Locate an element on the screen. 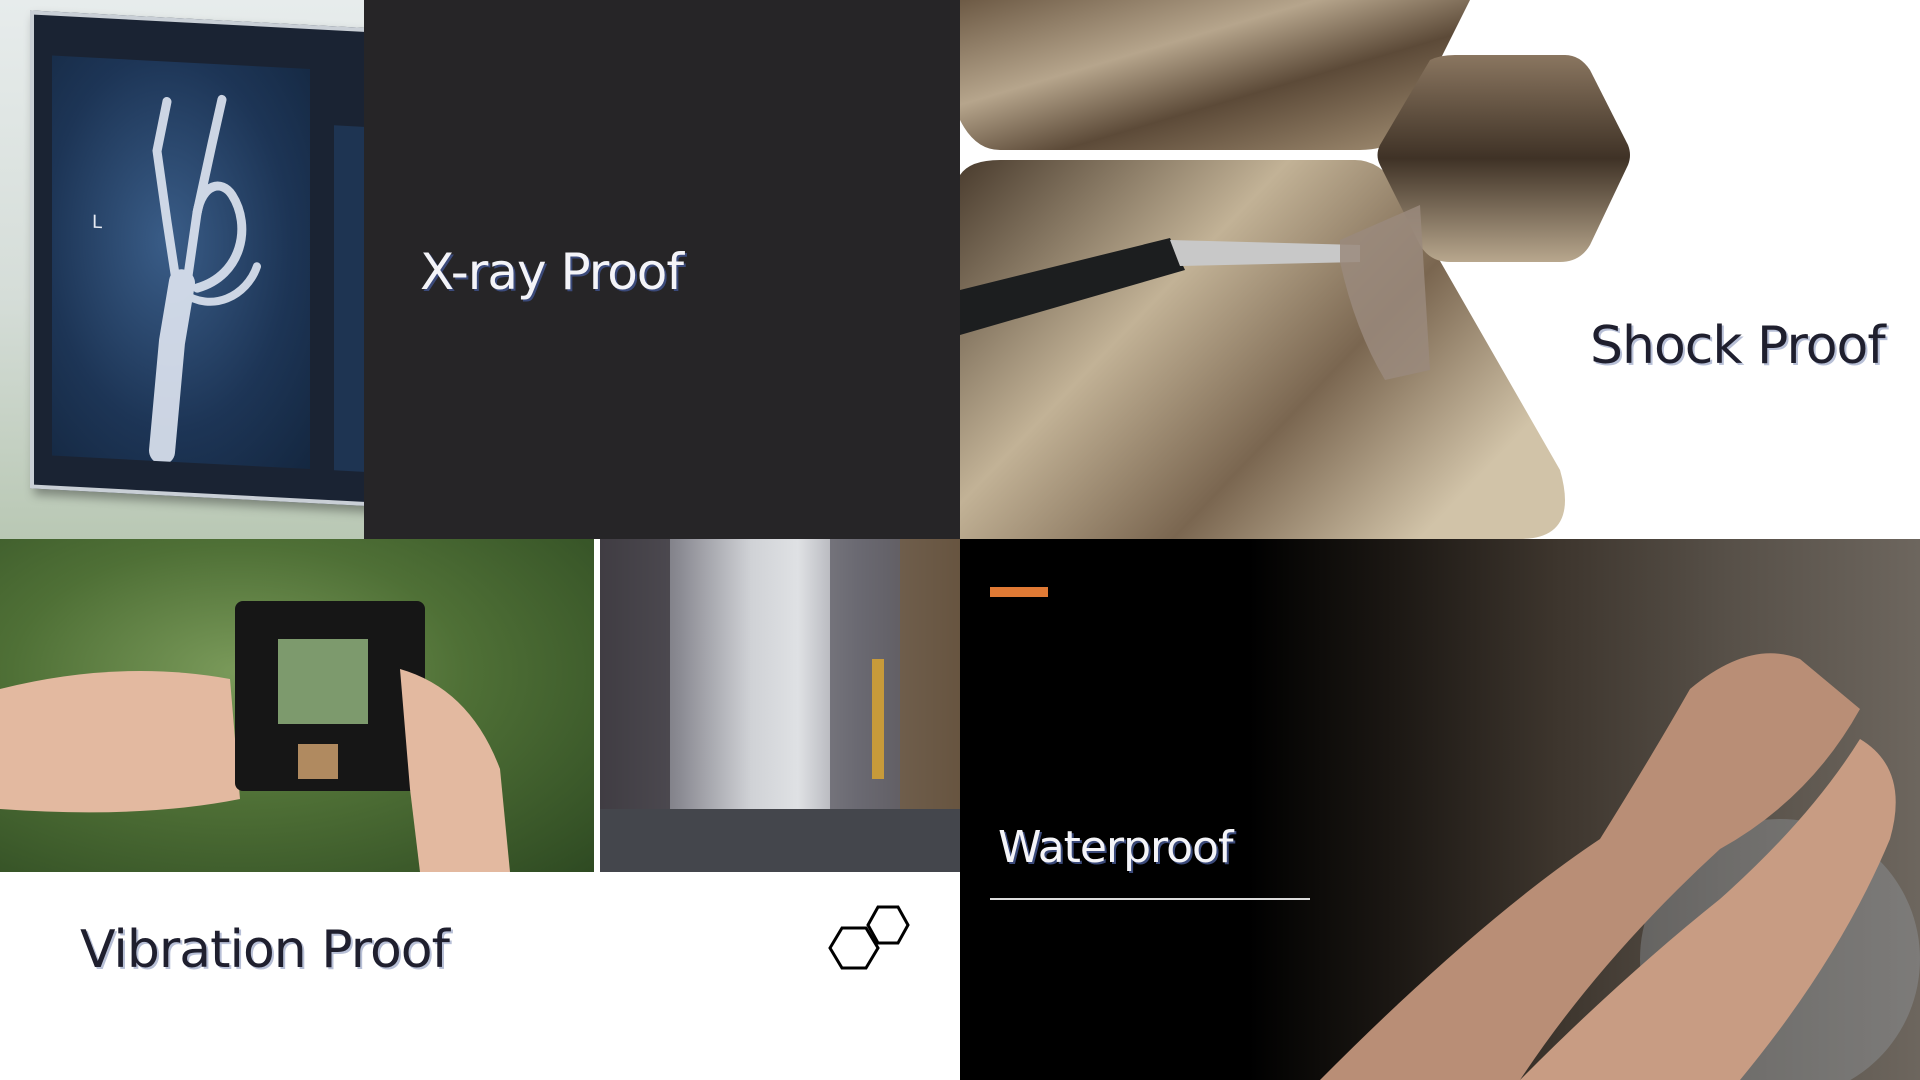  vibration-text-panel: Vibration Proof is located at coordinates (480, 976).